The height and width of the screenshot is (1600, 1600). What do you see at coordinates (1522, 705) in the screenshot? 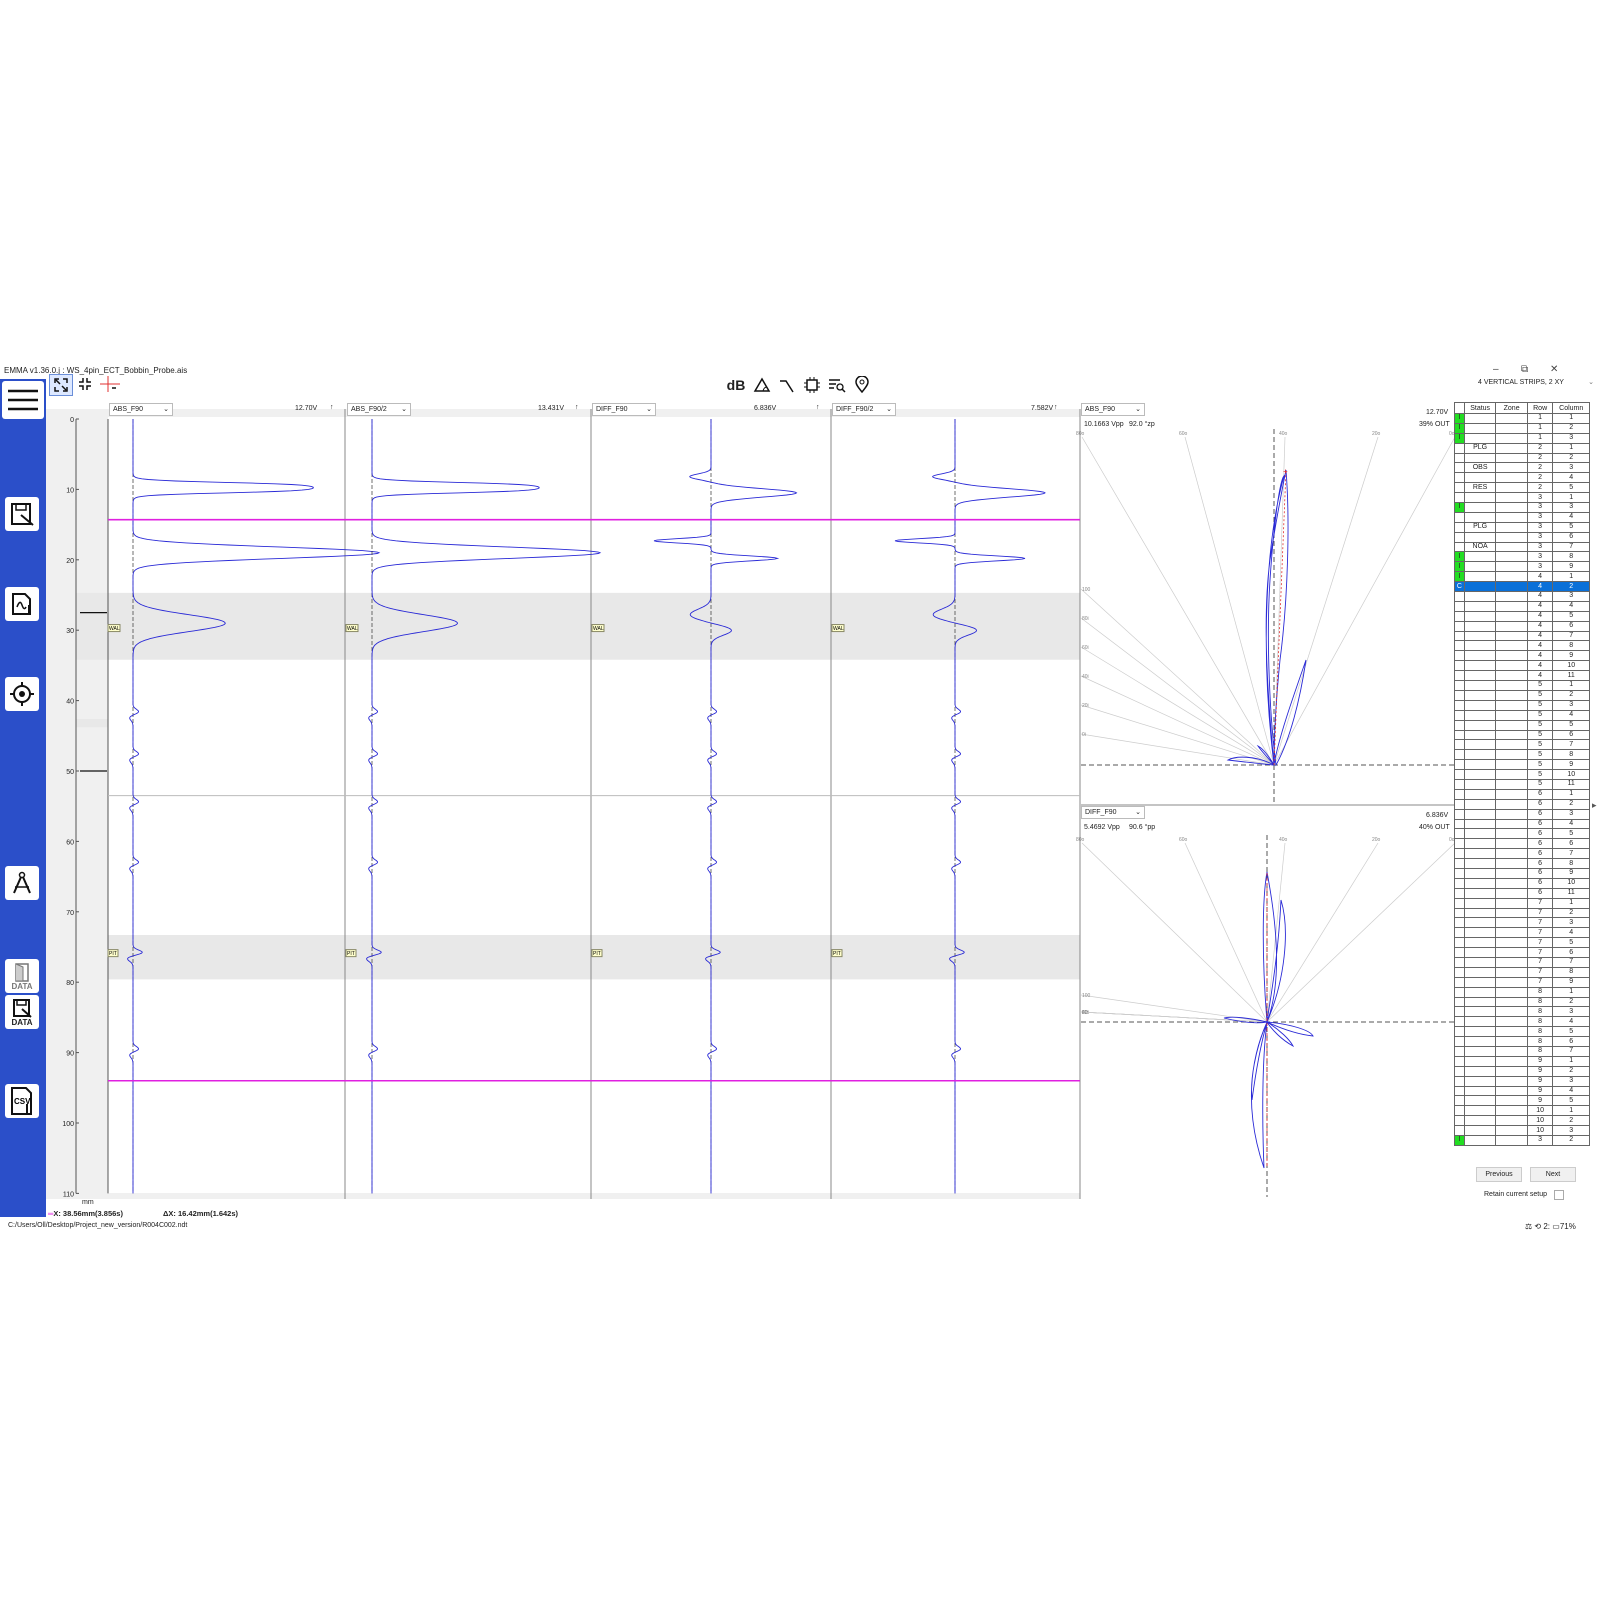
I see `tube-row: 53` at bounding box center [1522, 705].